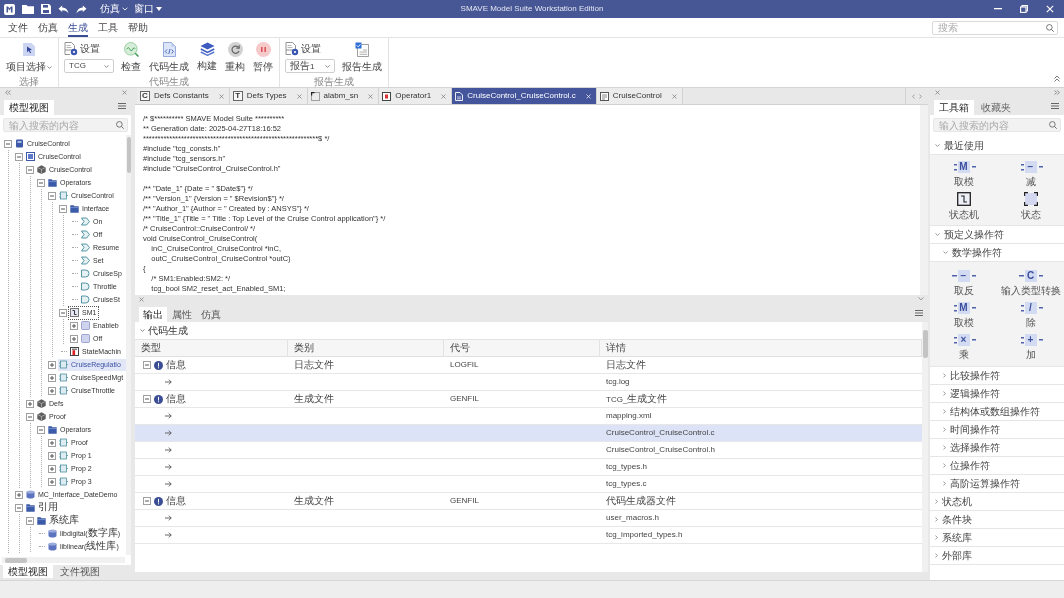 The image size is (1064, 598). Describe the element at coordinates (310, 66) in the screenshot. I see `select-field: 报告1` at that location.